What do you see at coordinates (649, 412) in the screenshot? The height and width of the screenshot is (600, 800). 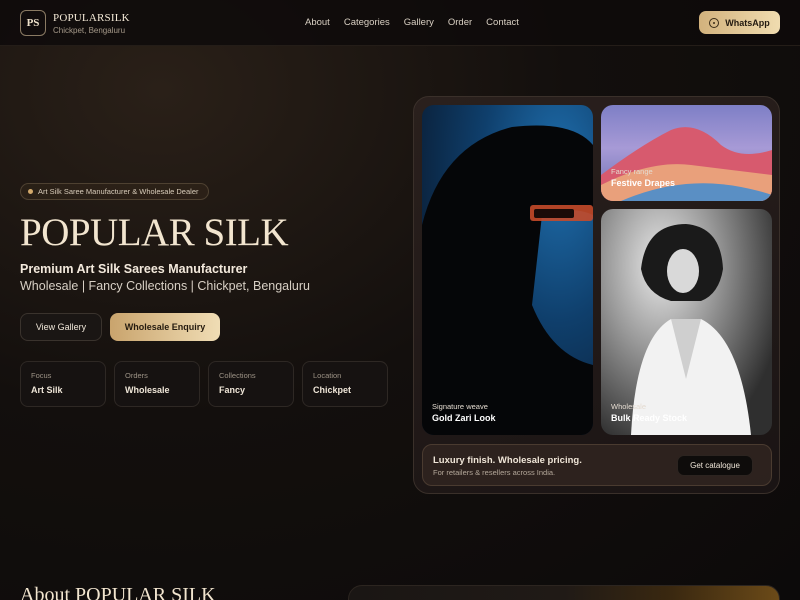 I see `card-caption: Wholesale Bulk Ready Stock` at bounding box center [649, 412].